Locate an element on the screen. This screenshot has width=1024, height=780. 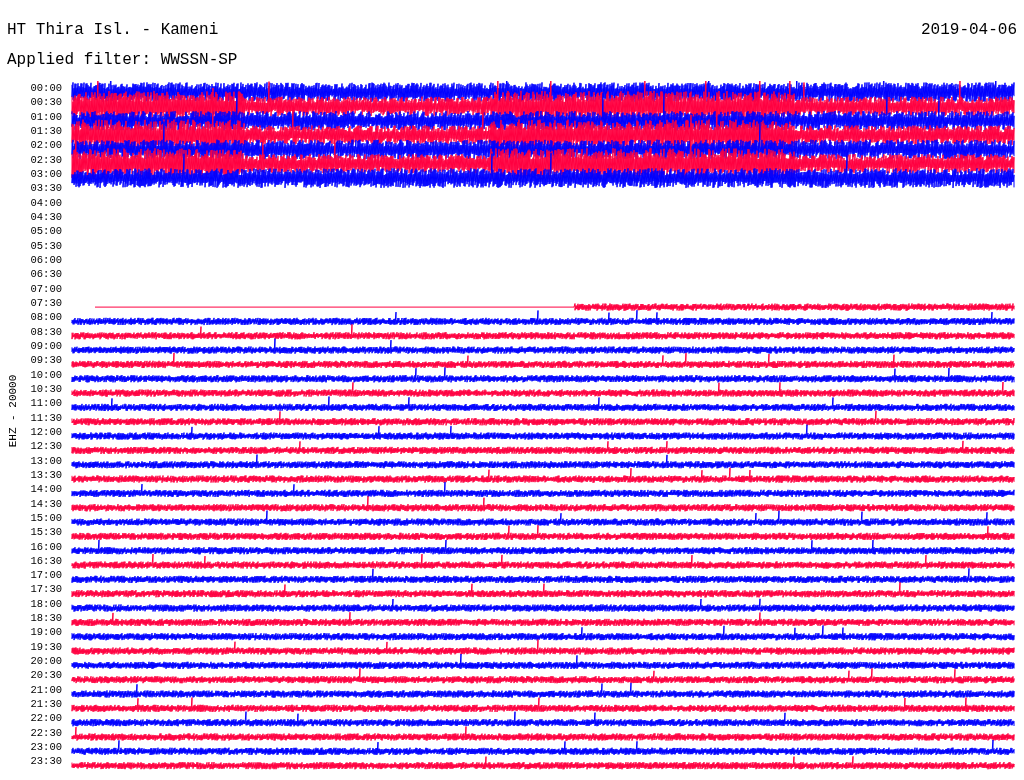
time-label: 22:30 is located at coordinates (45, 733).